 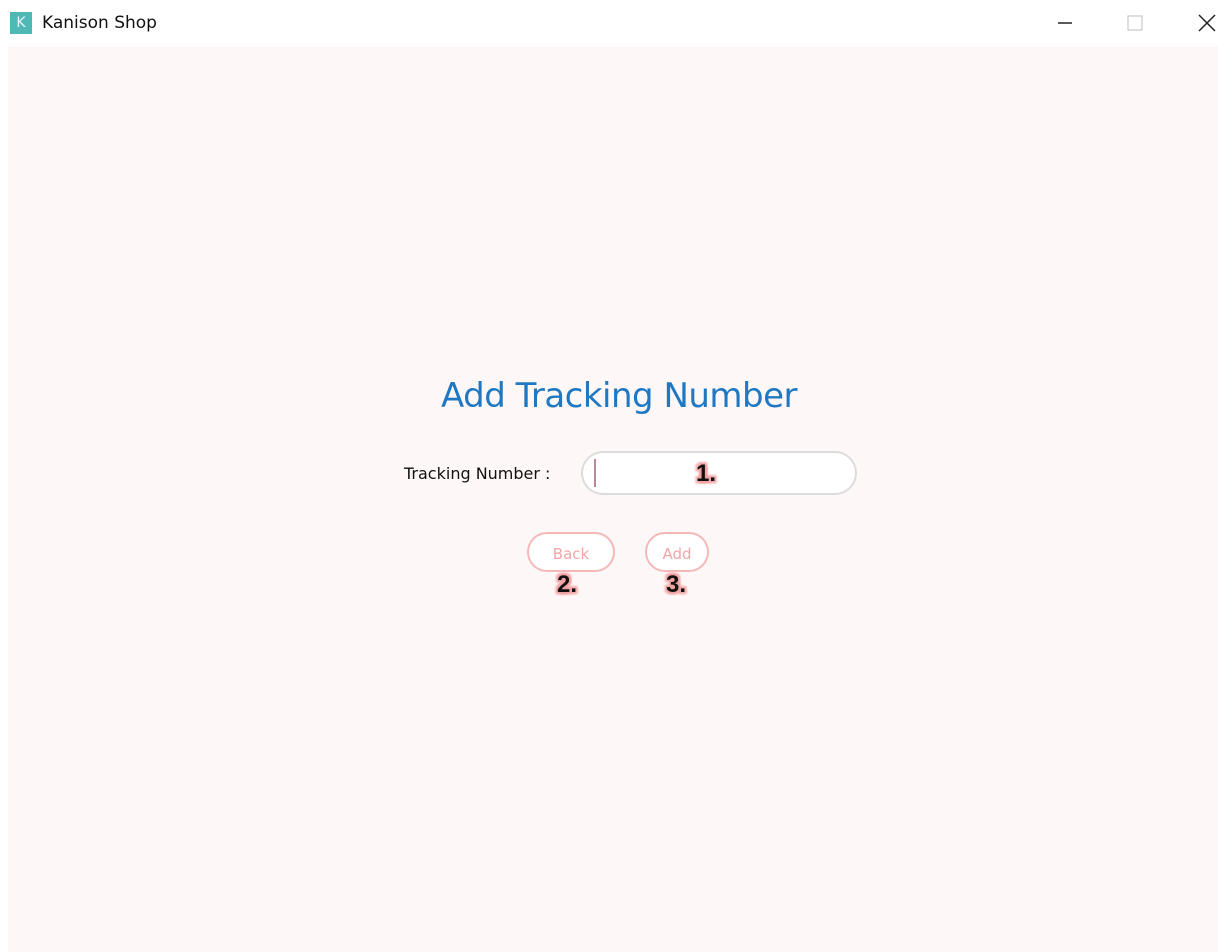 What do you see at coordinates (477, 473) in the screenshot?
I see `tracking-number-label: Tracking Number :` at bounding box center [477, 473].